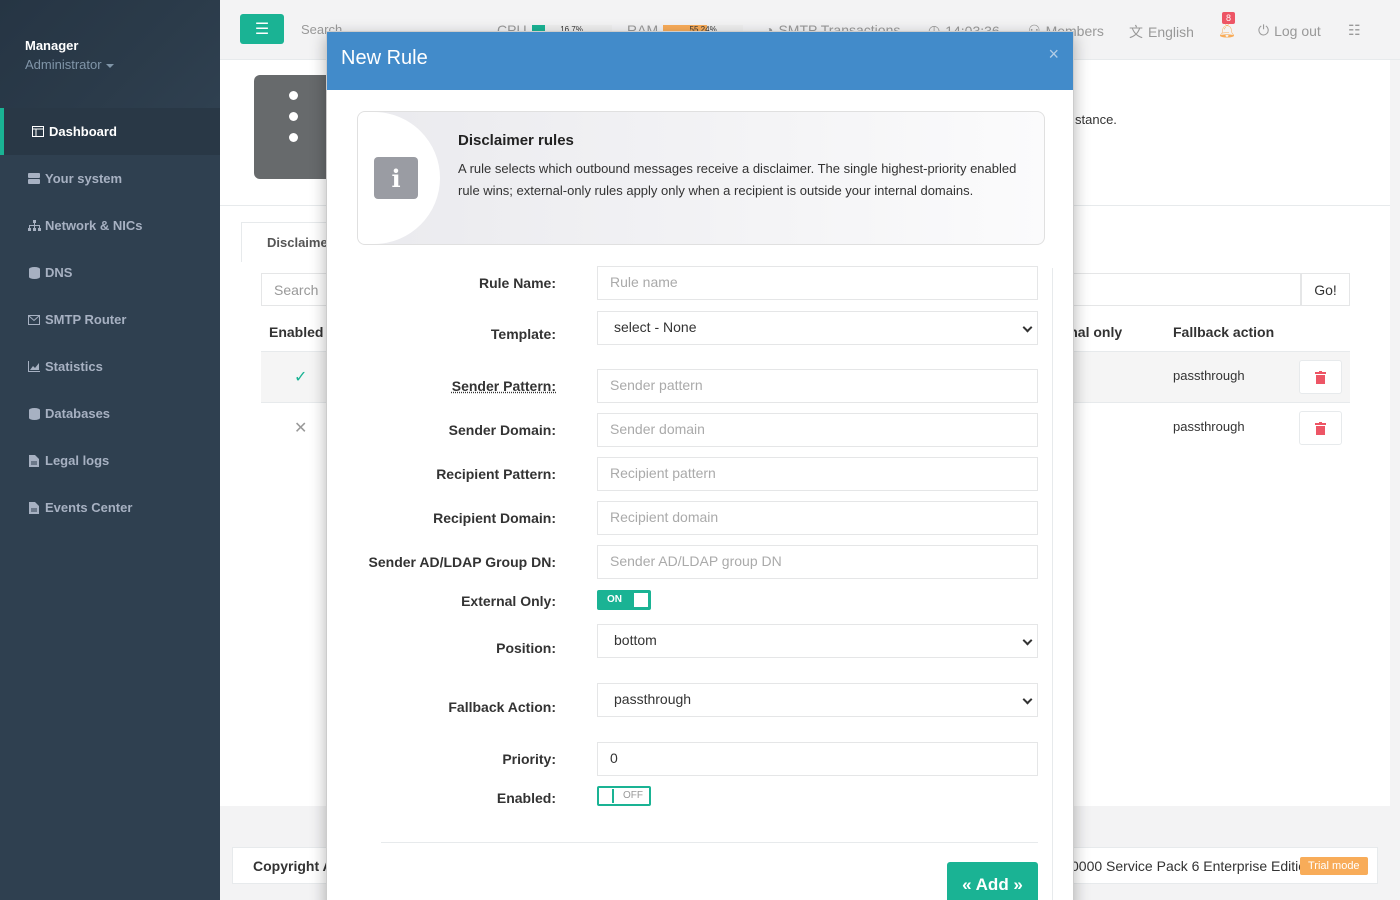 This screenshot has width=1400, height=900. What do you see at coordinates (817, 518) in the screenshot?
I see `recipient-domain-input: Recipient domain` at bounding box center [817, 518].